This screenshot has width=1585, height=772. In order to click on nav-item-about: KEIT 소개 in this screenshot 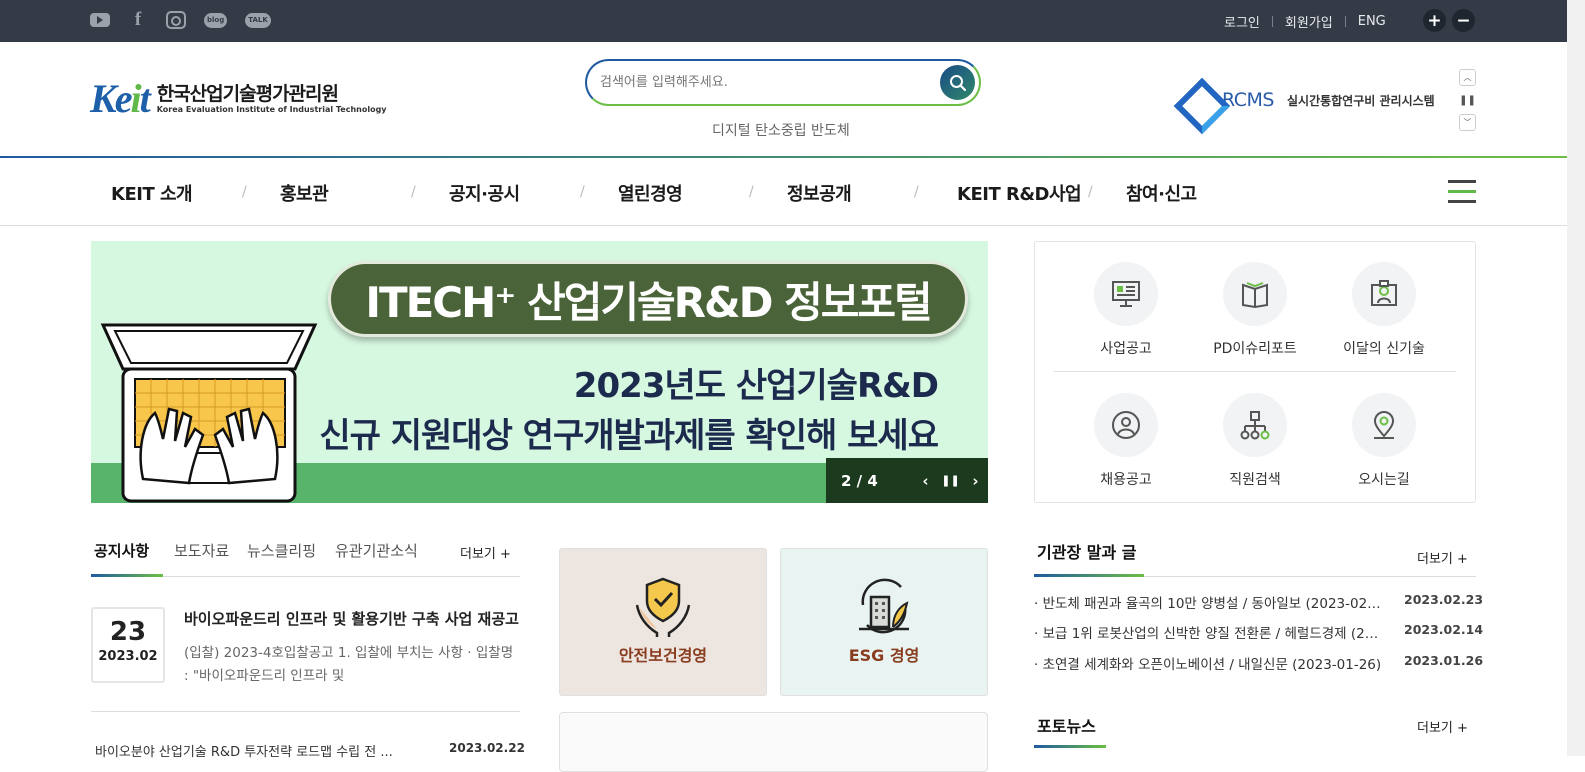, I will do `click(152, 193)`.